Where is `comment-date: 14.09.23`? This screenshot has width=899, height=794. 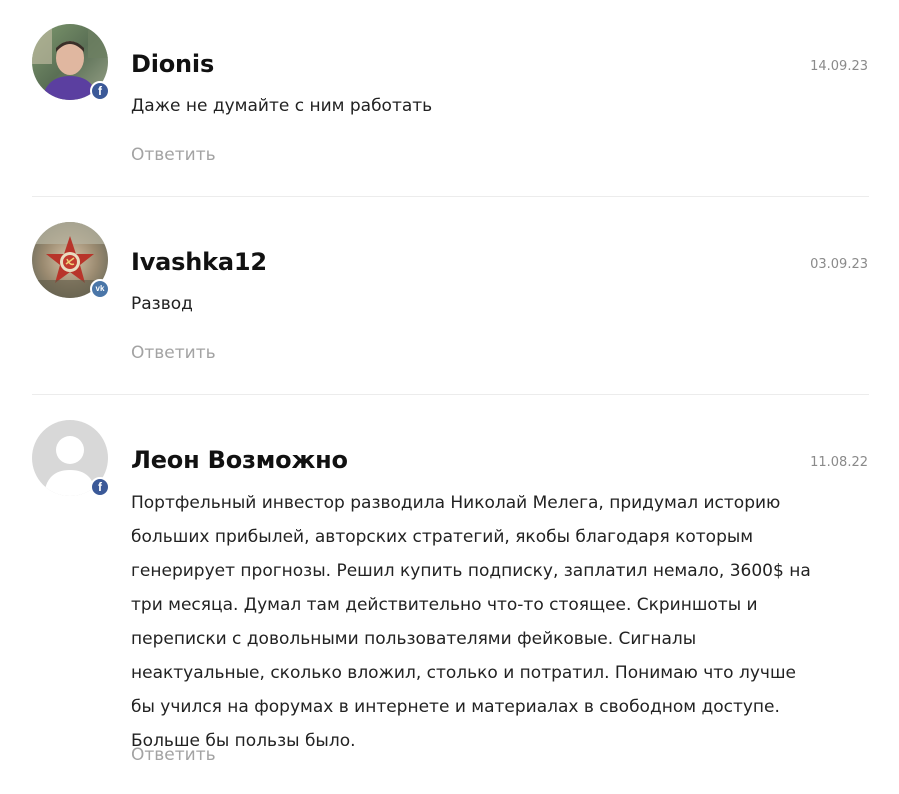
comment-date: 14.09.23 is located at coordinates (839, 66).